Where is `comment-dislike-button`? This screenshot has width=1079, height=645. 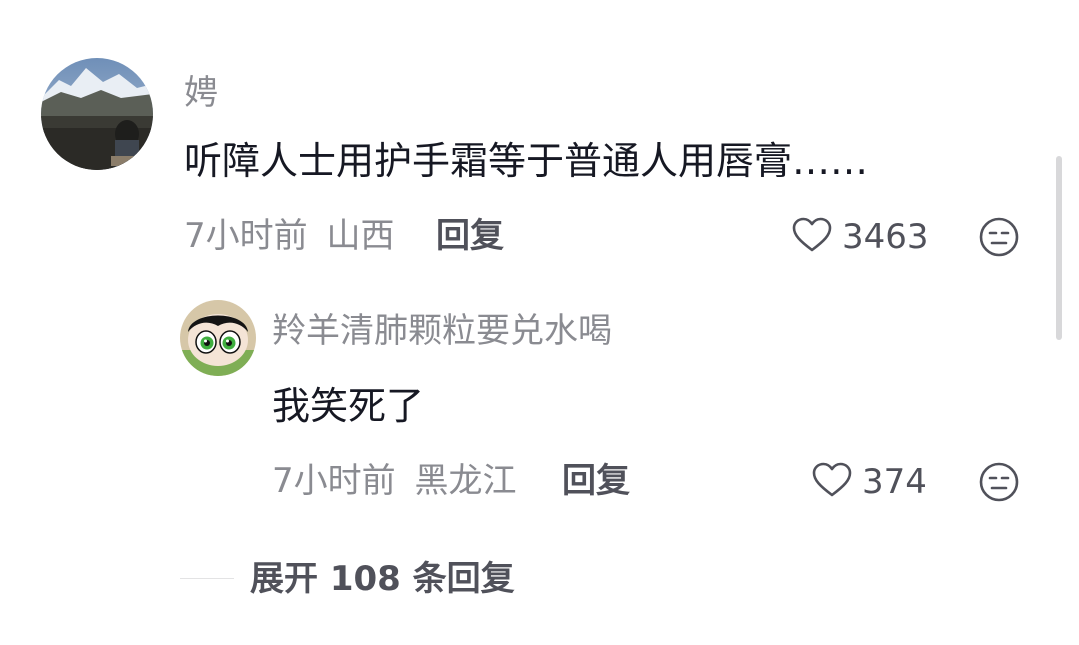
comment-dislike-button is located at coordinates (999, 237).